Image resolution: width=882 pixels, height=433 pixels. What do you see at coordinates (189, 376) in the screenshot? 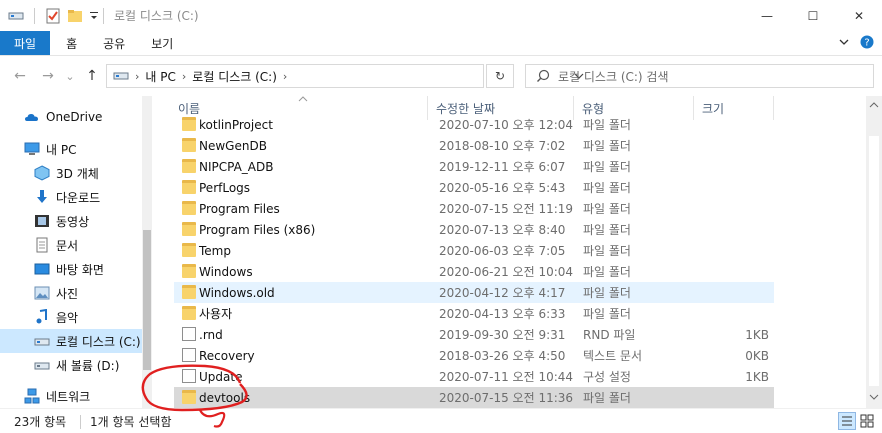
I see `config-file-icon` at bounding box center [189, 376].